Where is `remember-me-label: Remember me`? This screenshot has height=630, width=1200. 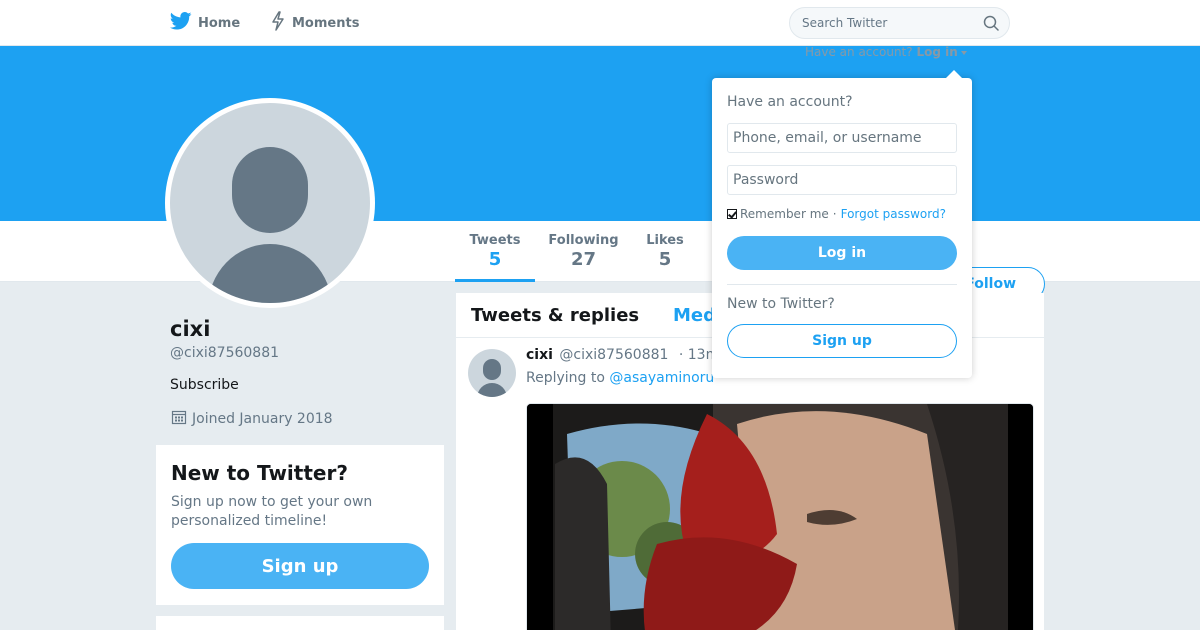 remember-me-label: Remember me is located at coordinates (784, 214).